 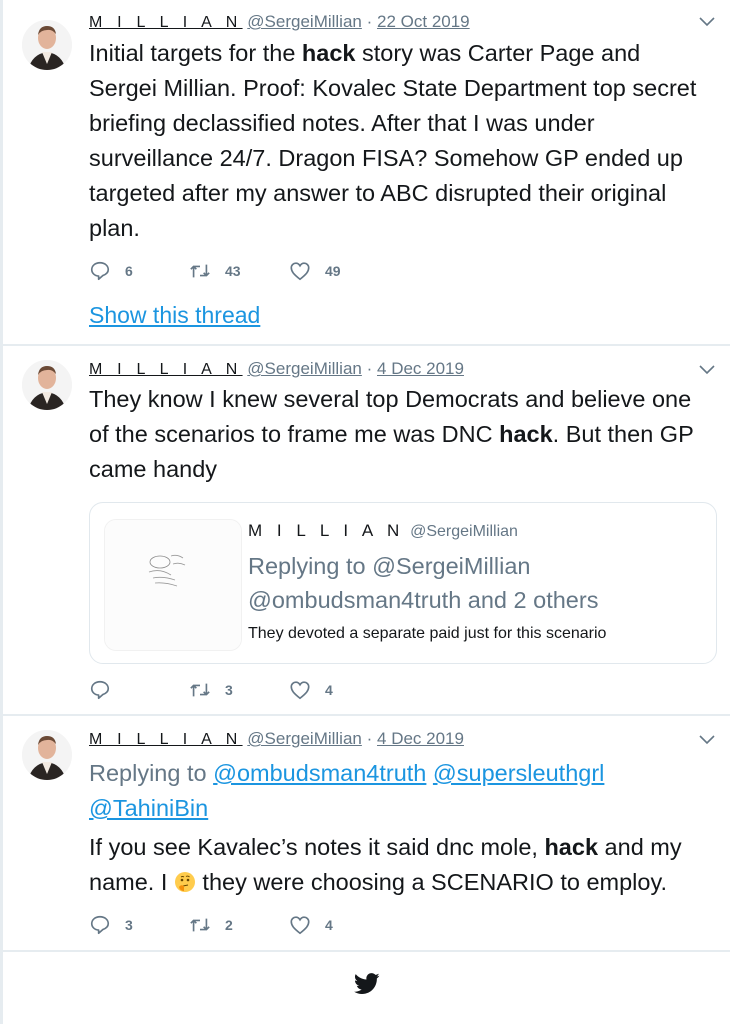 I want to click on quoted-author: M I L L I A N @SergeiMillian, so click(x=383, y=531).